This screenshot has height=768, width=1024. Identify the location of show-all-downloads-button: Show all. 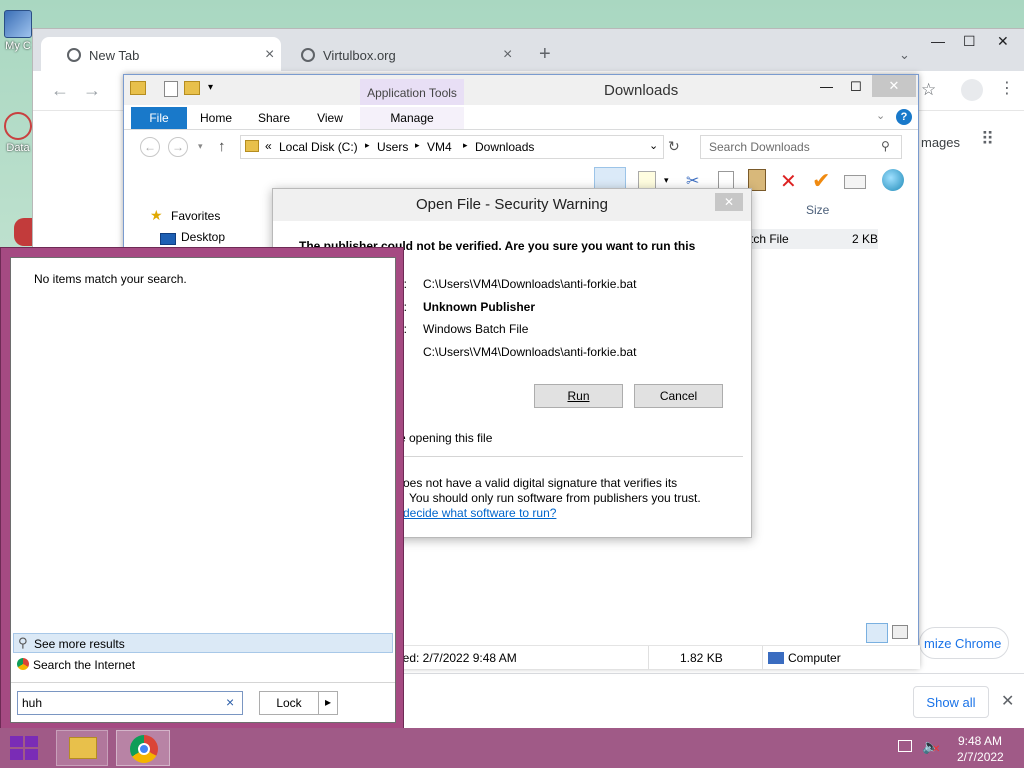
(951, 702).